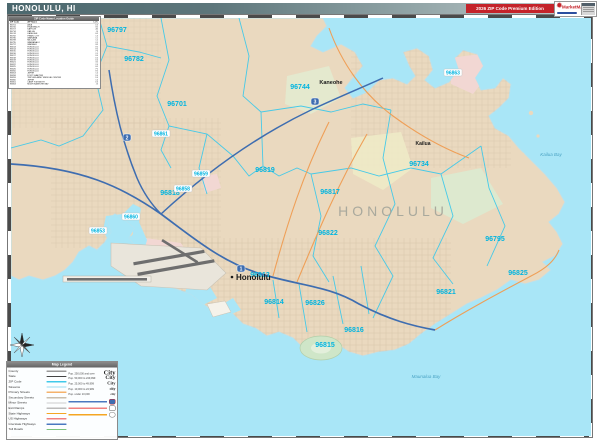  I want to click on zip-label-96858: 96858, so click(183, 190).